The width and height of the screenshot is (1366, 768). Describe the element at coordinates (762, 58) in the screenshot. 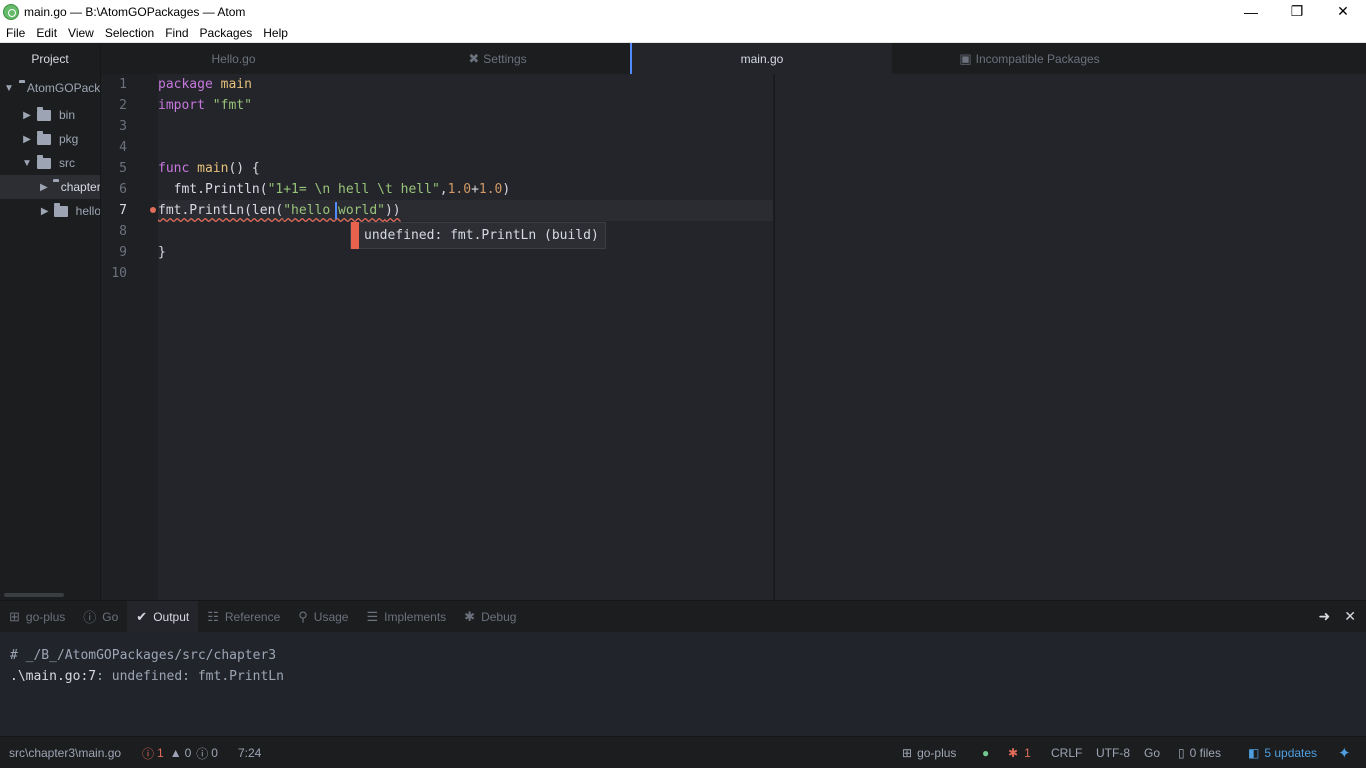

I see `tab-main-go: main.go` at that location.